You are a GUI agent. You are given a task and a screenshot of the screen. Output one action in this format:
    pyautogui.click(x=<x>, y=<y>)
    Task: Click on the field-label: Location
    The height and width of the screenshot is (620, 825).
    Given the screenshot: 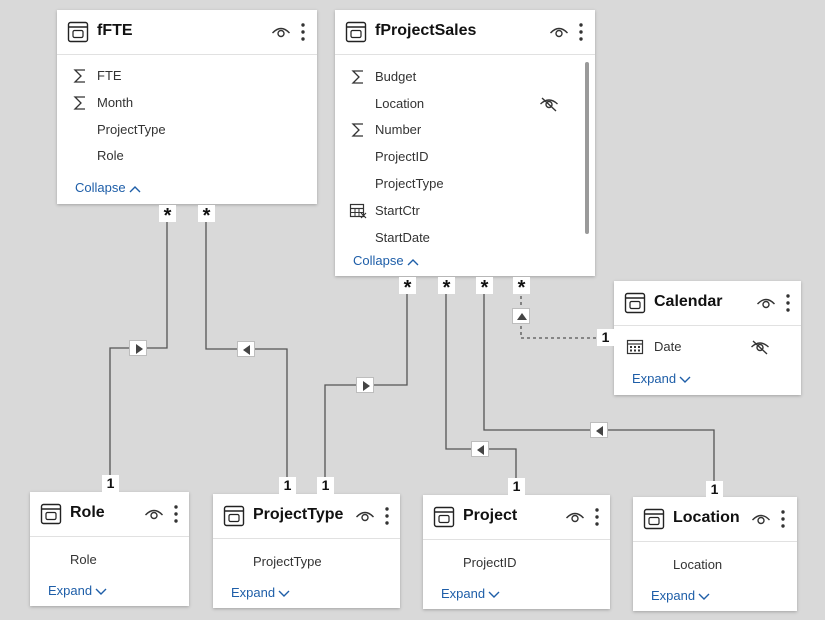 What is the action you would take?
    pyautogui.click(x=698, y=564)
    